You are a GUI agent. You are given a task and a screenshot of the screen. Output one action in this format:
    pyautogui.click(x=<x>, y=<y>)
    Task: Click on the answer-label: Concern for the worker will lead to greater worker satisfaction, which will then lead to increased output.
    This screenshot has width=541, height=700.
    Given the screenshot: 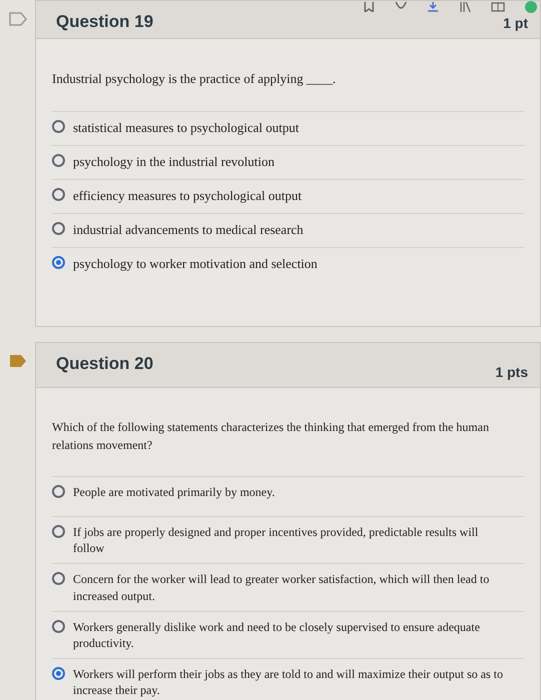 What is the action you would take?
    pyautogui.click(x=281, y=587)
    